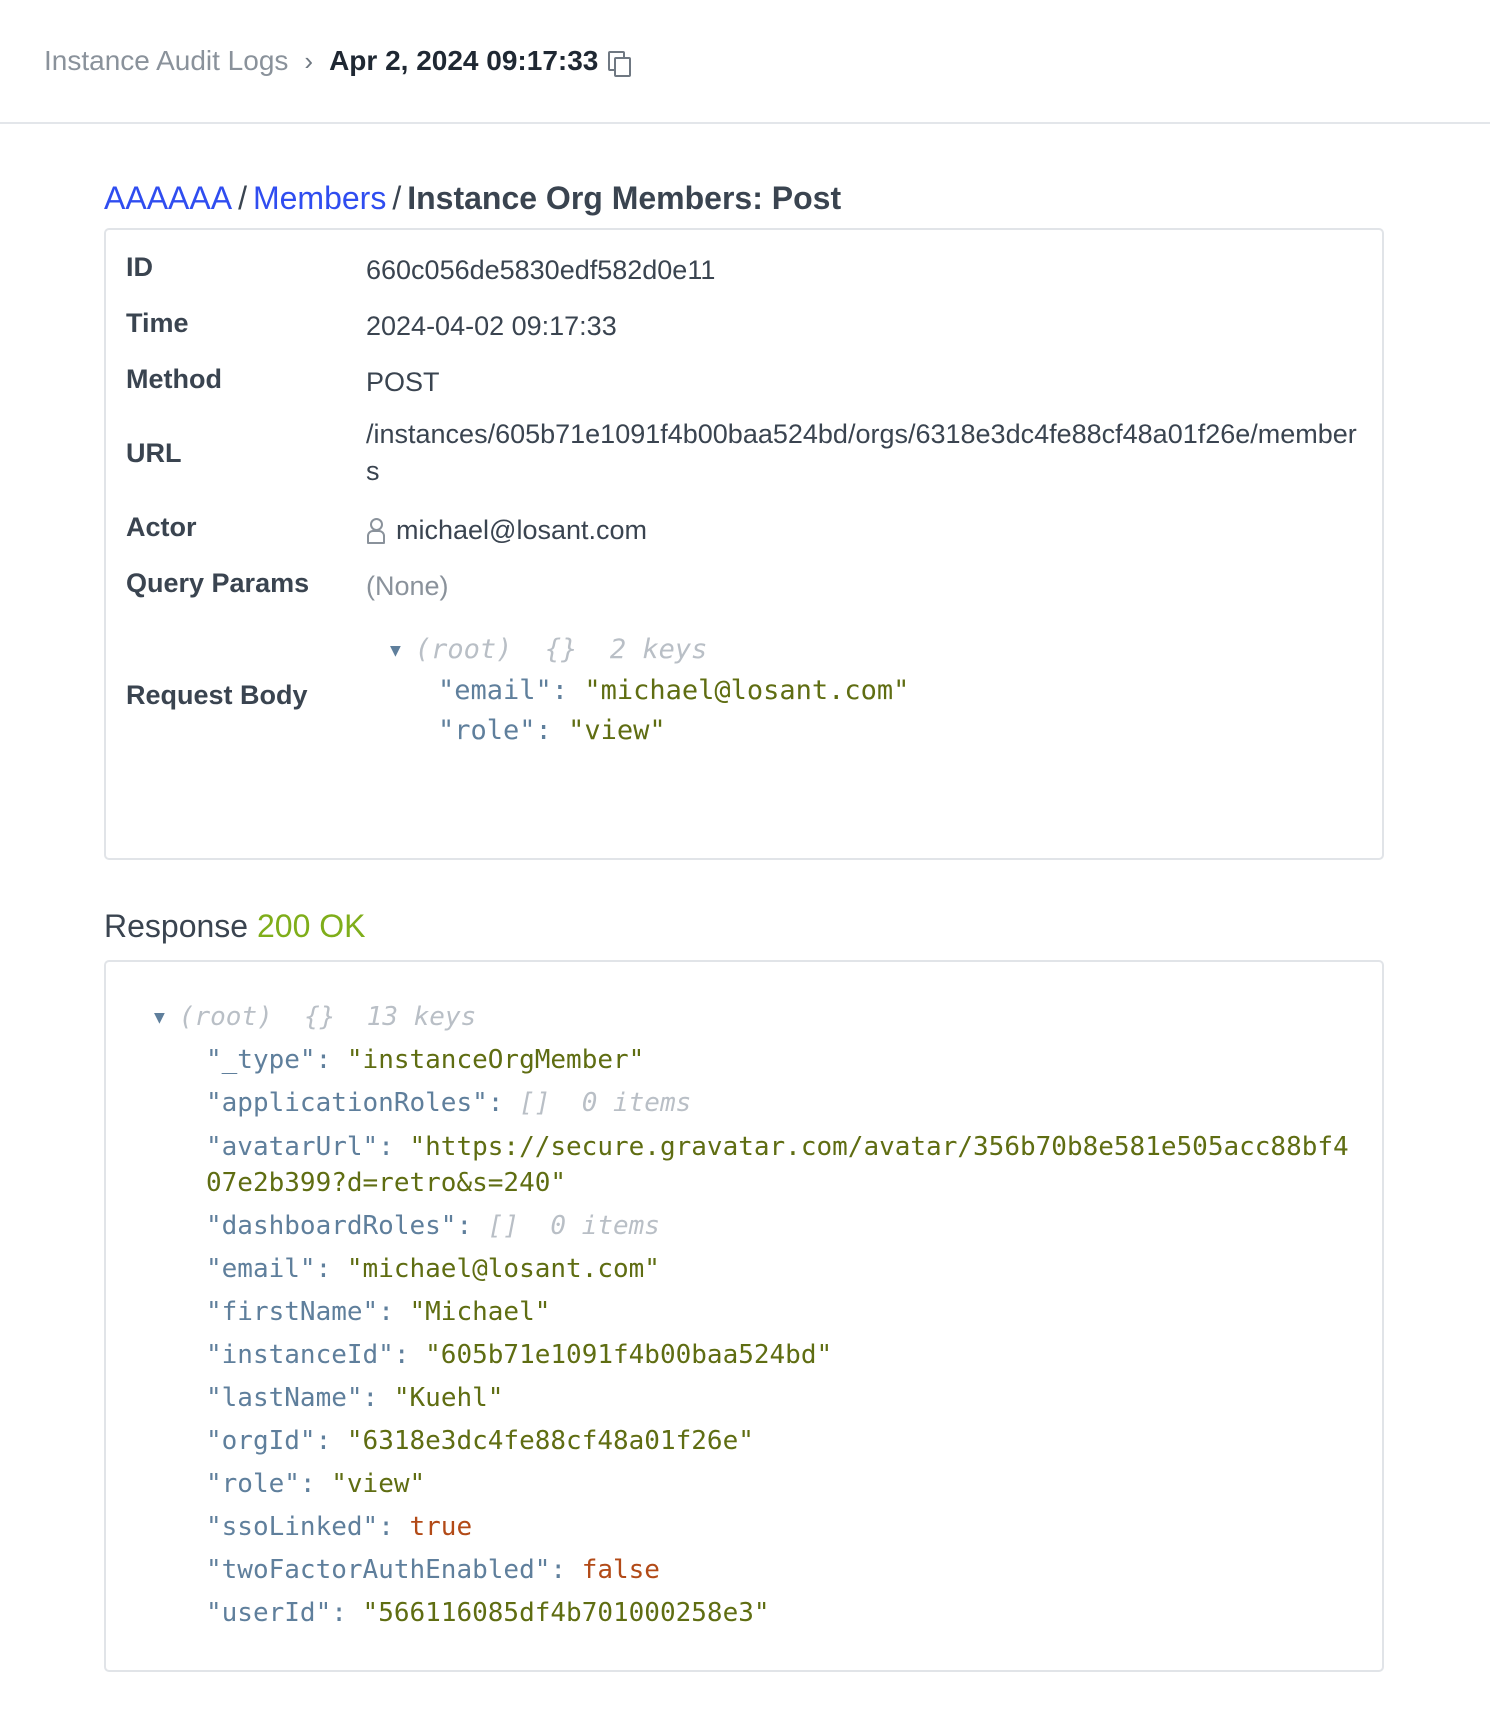  Describe the element at coordinates (218, 583) in the screenshot. I see `query-params-label: Query Params` at that location.